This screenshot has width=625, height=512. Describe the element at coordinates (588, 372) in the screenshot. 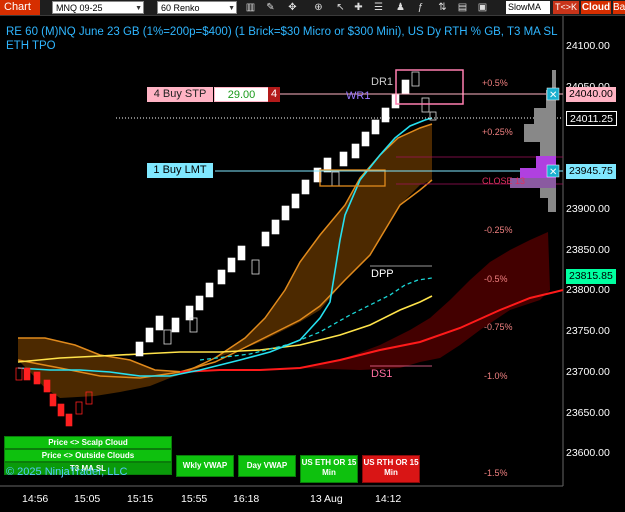

I see `price-axis-label: 23700.00` at that location.